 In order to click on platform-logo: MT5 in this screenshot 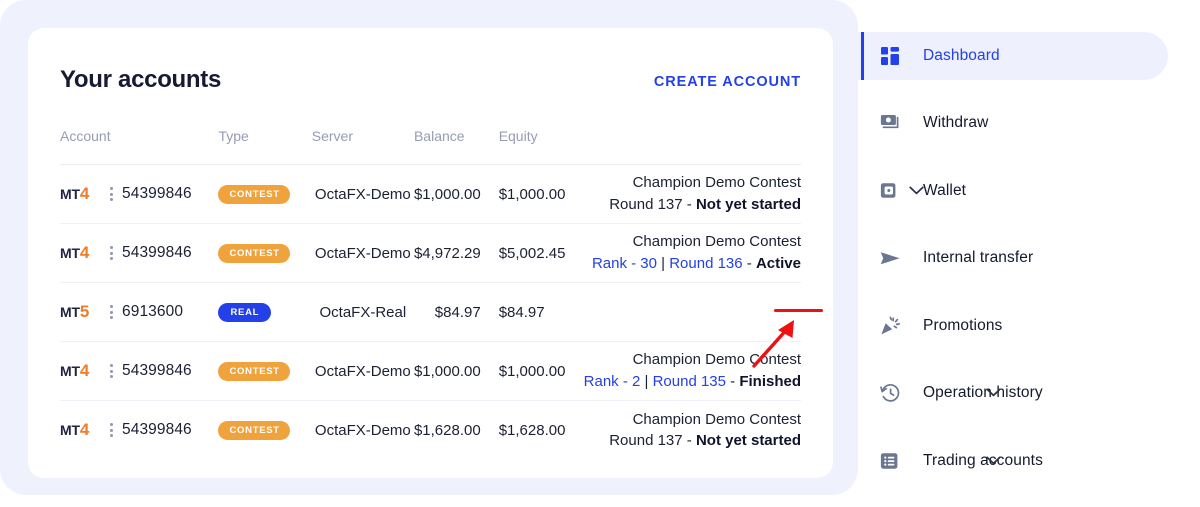, I will do `click(75, 311)`.